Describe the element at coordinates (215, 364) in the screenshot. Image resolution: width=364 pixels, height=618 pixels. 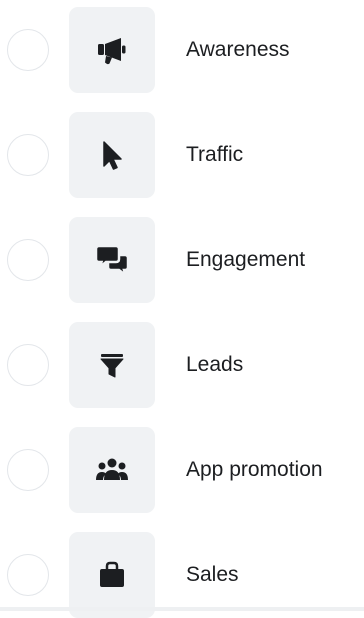
I see `objective-label: Leads` at that location.